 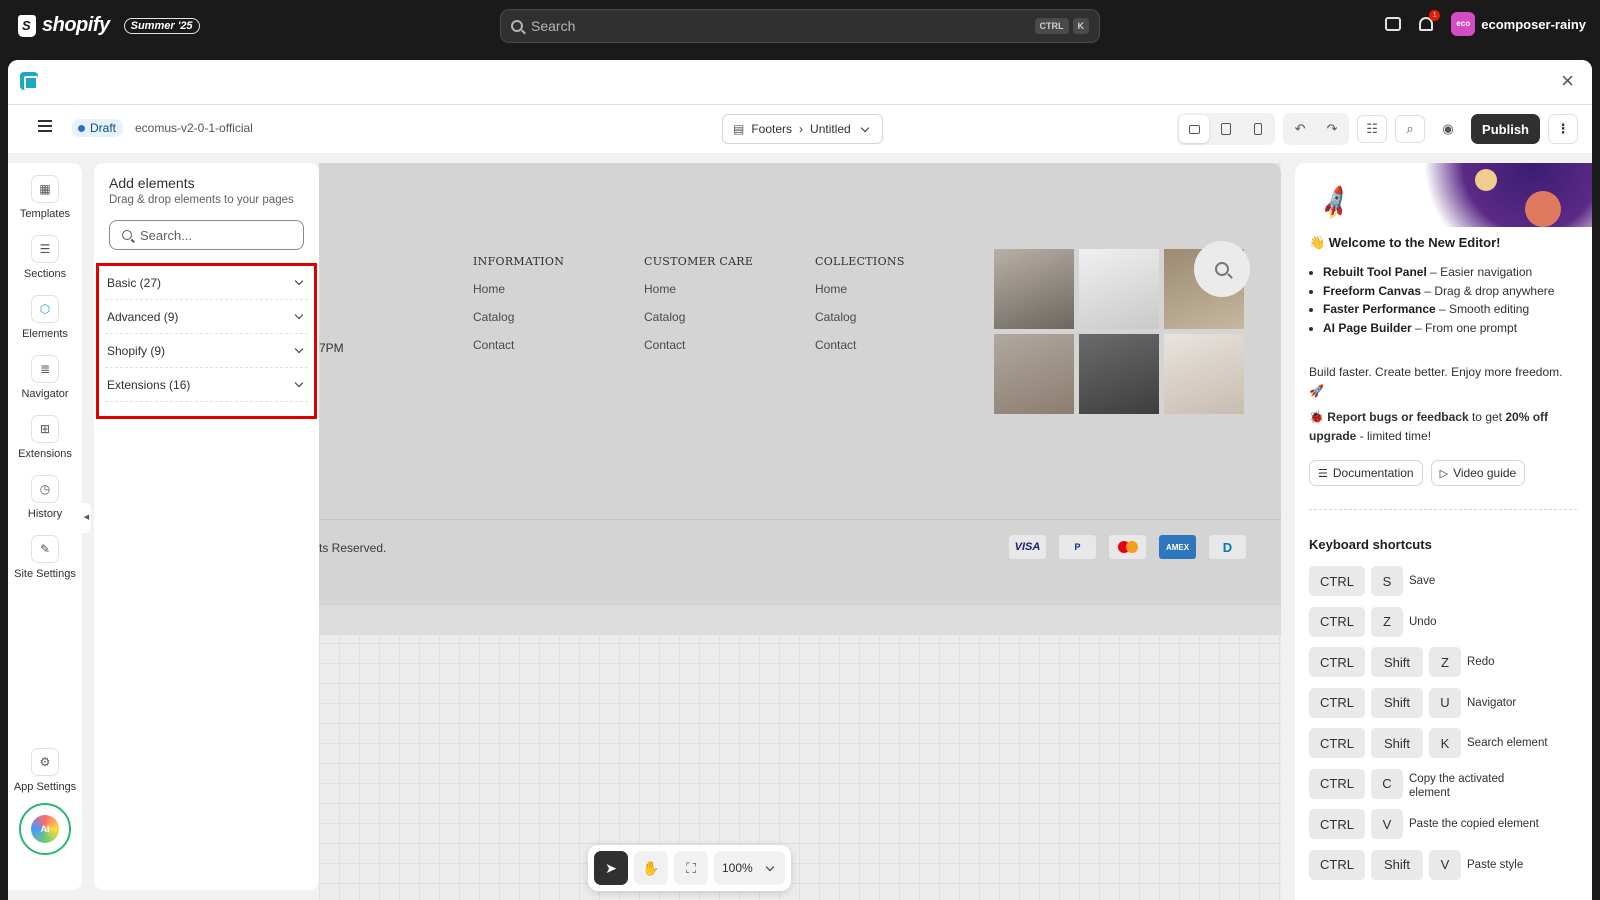 I want to click on category-basic: Basic (27), so click(x=206, y=283).